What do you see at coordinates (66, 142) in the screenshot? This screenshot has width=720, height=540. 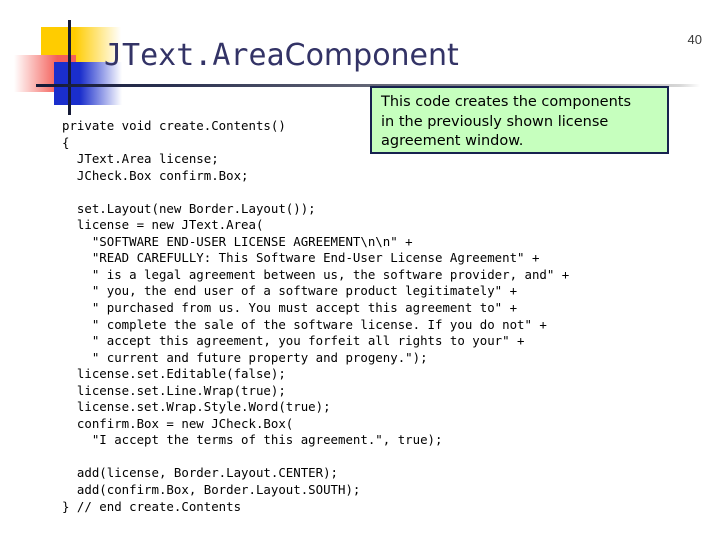 I see `code-line: {` at bounding box center [66, 142].